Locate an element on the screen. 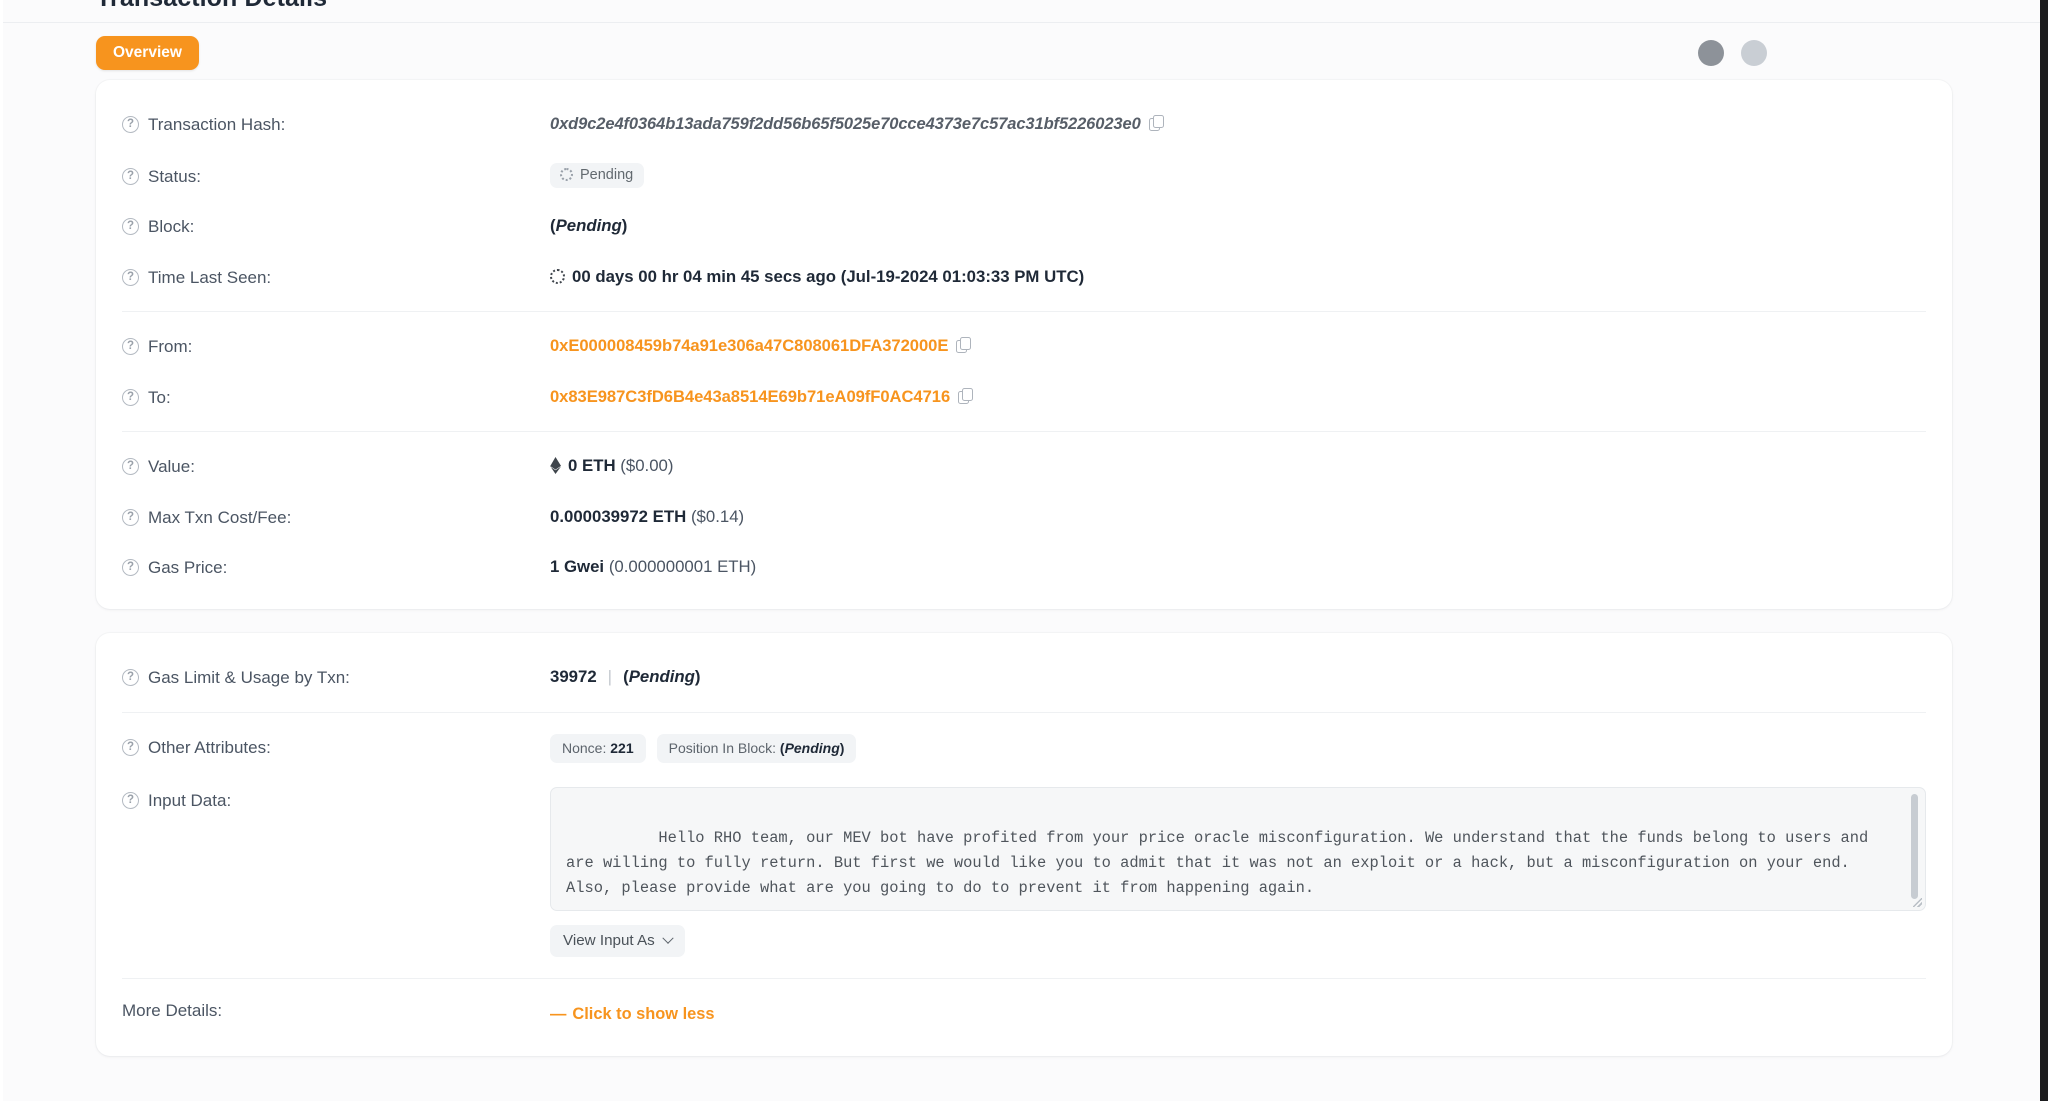  chip-position-in-block: Position In Block: (Pending) is located at coordinates (756, 749).